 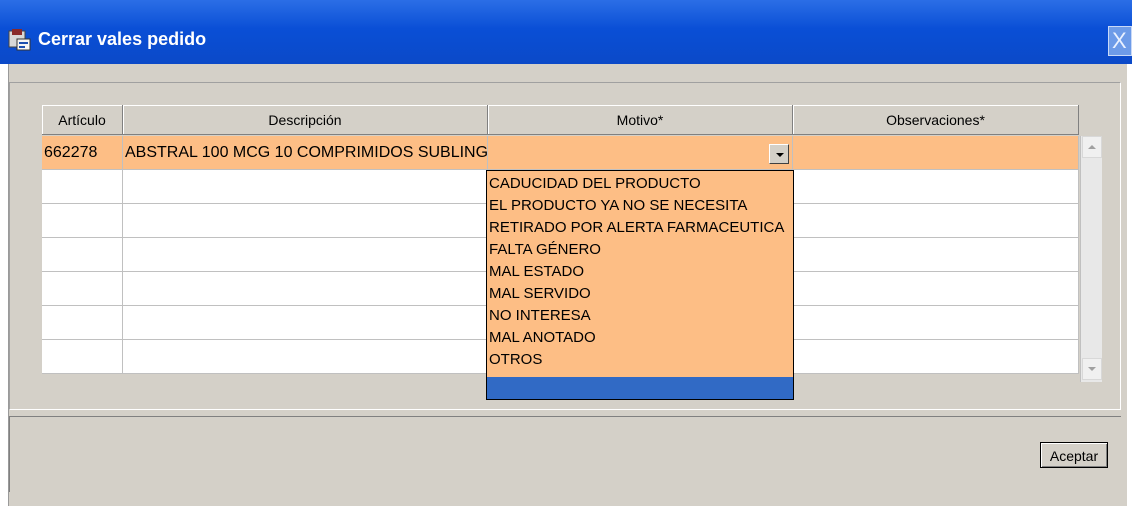 I want to click on dropdown-option: RETIRADO POR ALERTA FARMACEUTICA, so click(x=636, y=228).